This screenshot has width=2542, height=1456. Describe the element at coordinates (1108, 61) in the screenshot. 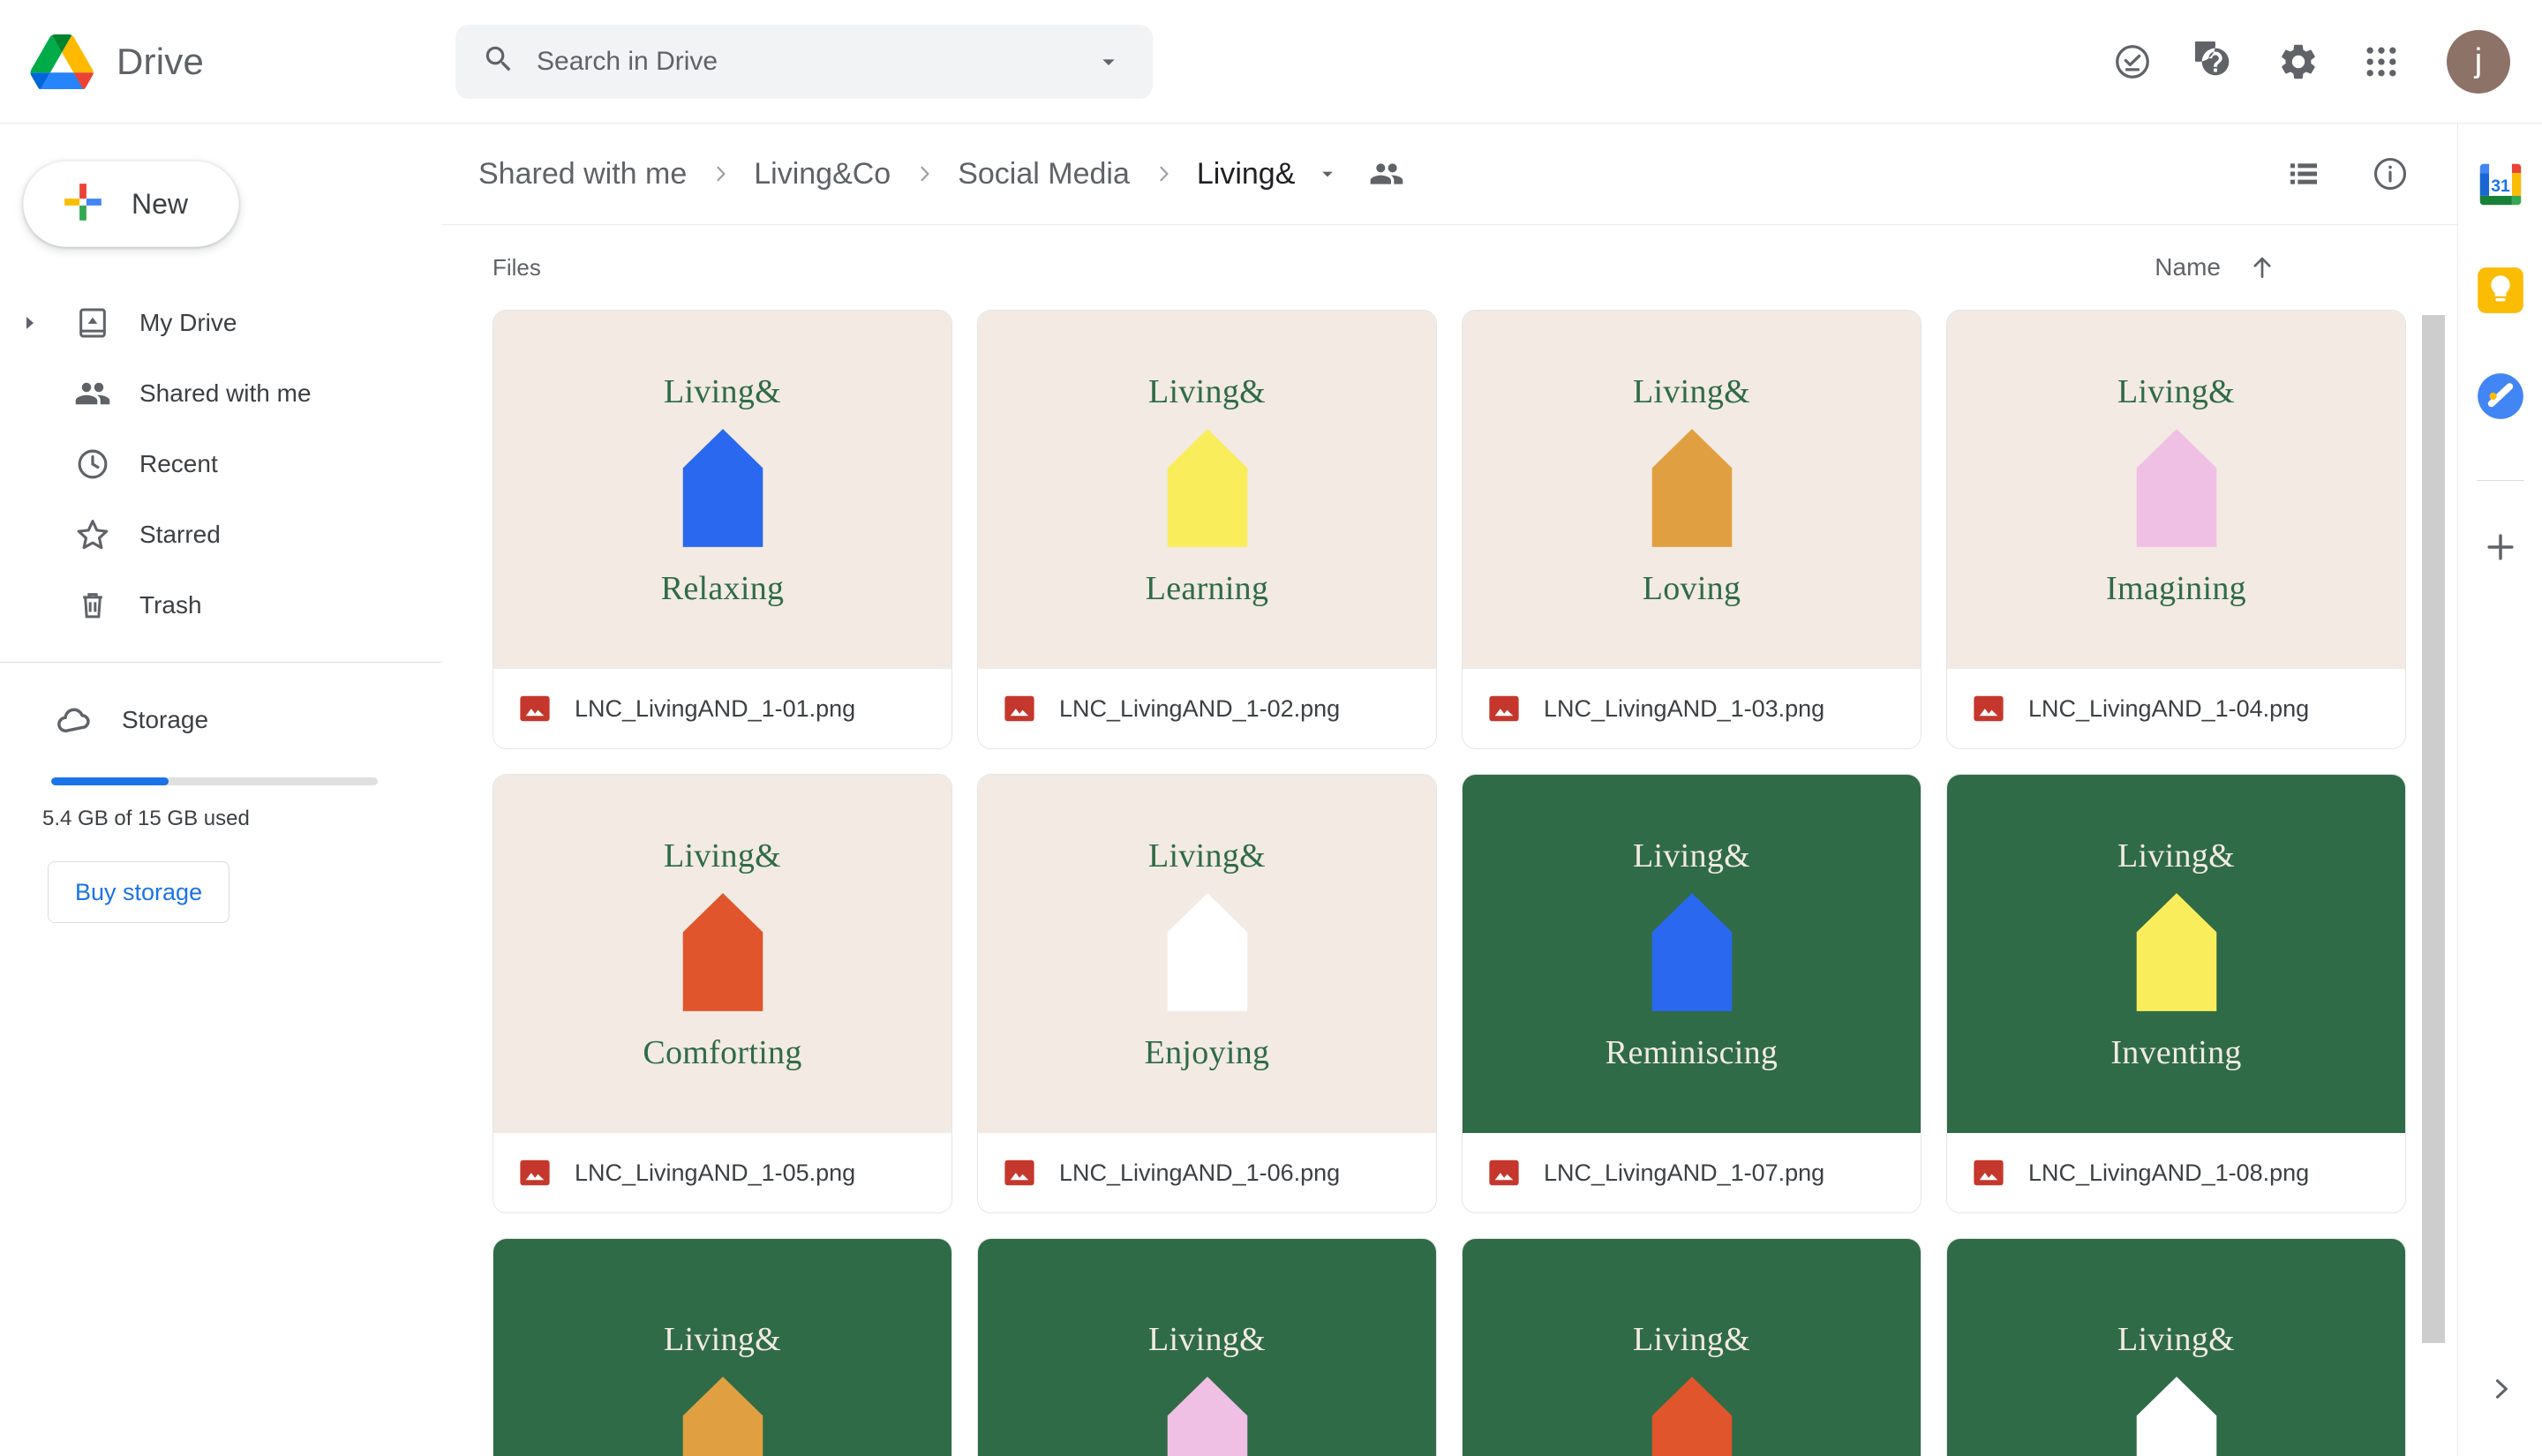

I see `tune-options-icon` at that location.